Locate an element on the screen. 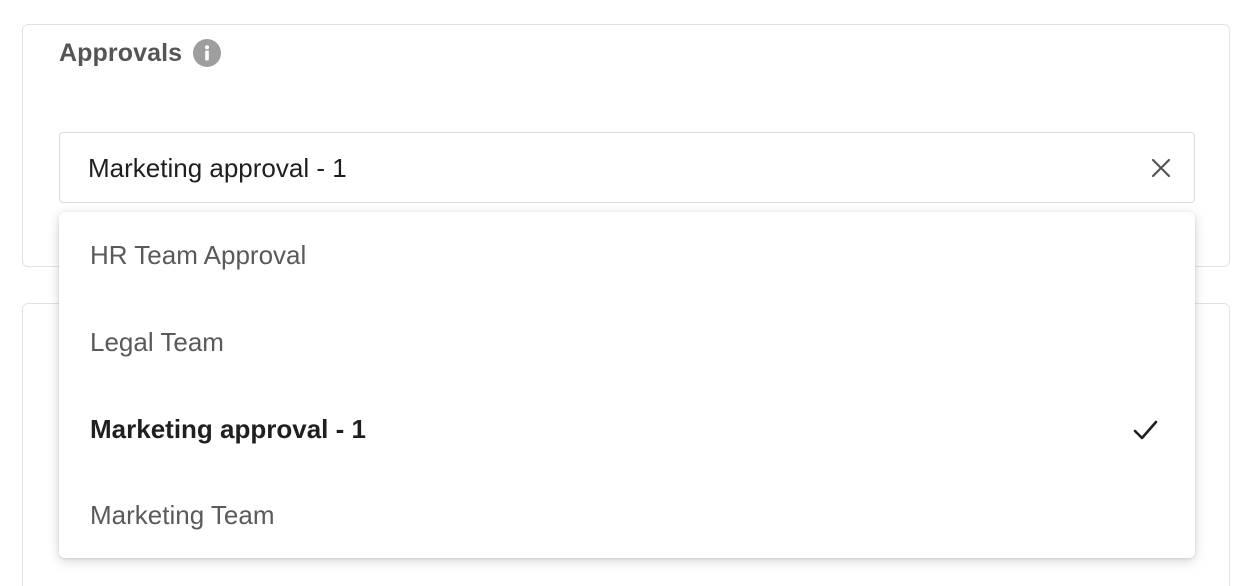  approvals-heading: Approvals is located at coordinates (121, 52).